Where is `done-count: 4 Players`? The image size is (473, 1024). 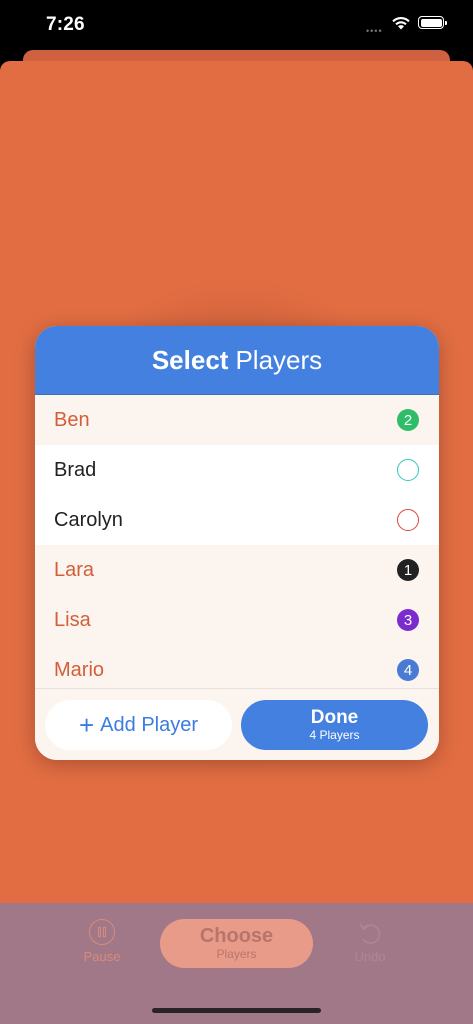 done-count: 4 Players is located at coordinates (334, 735).